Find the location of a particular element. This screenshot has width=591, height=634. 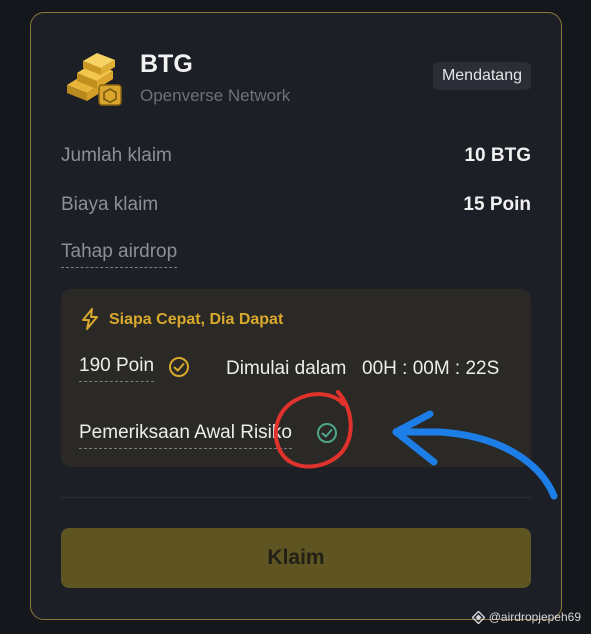

gold-bars-icon is located at coordinates (94, 79).